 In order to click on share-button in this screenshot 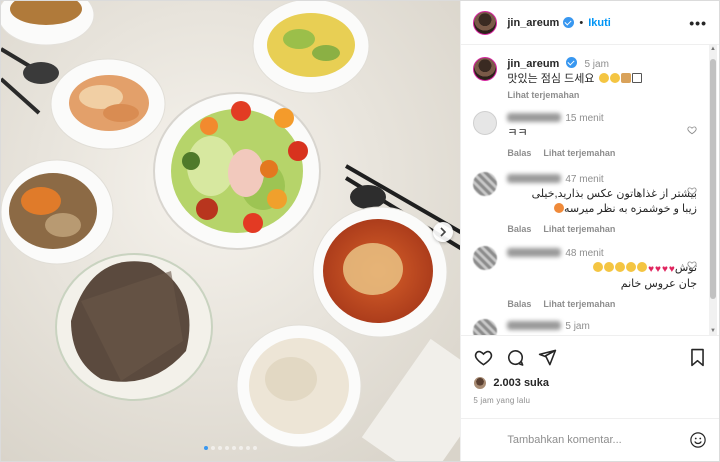, I will do `click(547, 357)`.